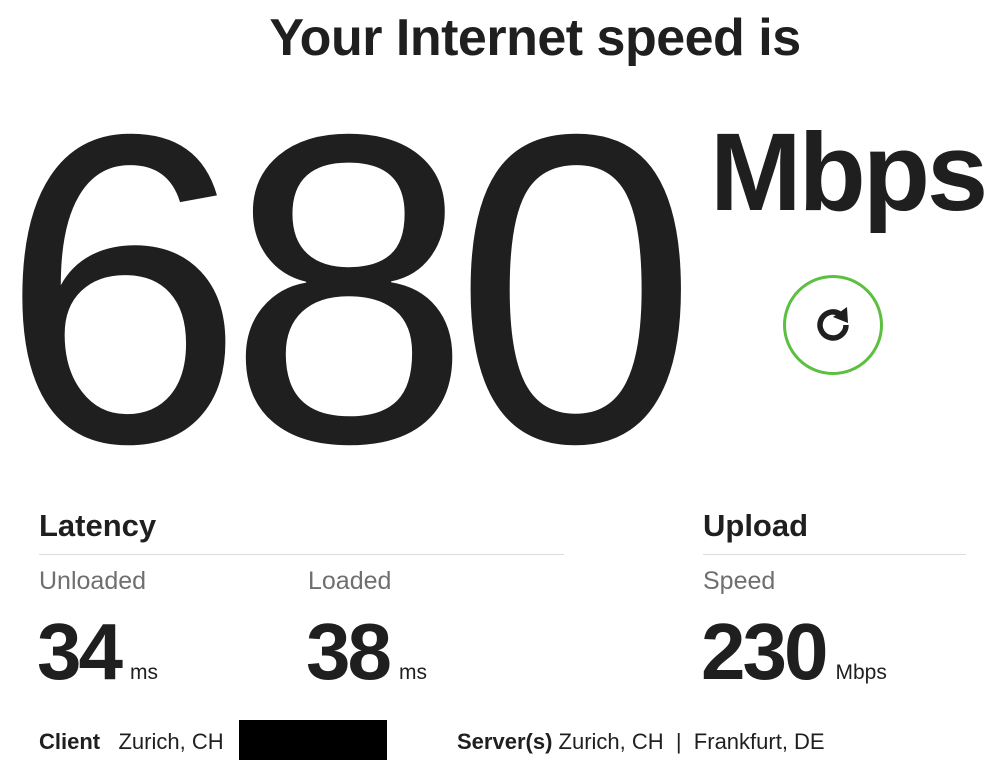 The width and height of the screenshot is (1000, 767). I want to click on refresh-button, so click(833, 325).